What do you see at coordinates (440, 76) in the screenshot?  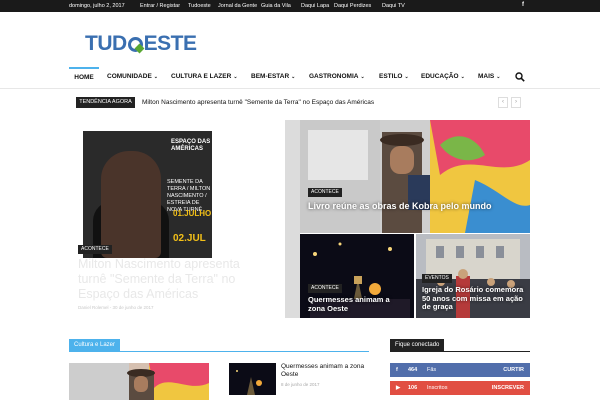 I see `nav-item-label: EDUCAÇÃO` at bounding box center [440, 76].